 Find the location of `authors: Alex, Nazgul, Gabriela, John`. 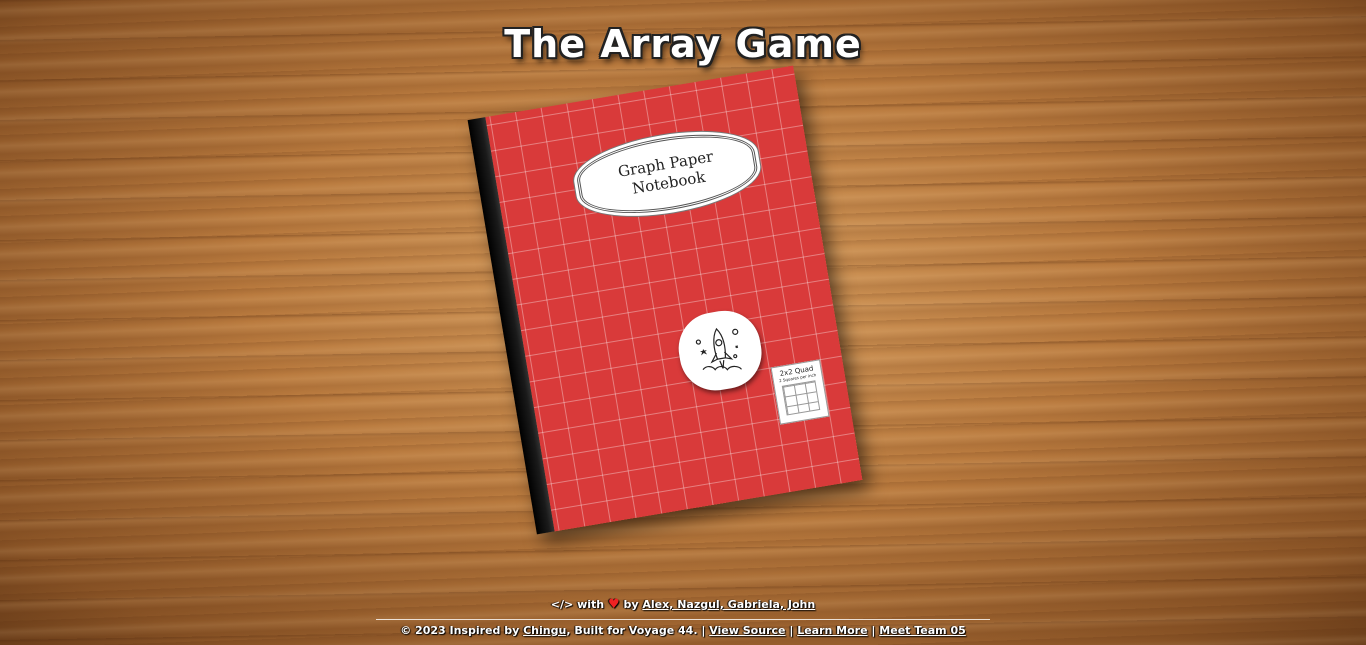

authors: Alex, Nazgul, Gabriela, John is located at coordinates (729, 604).